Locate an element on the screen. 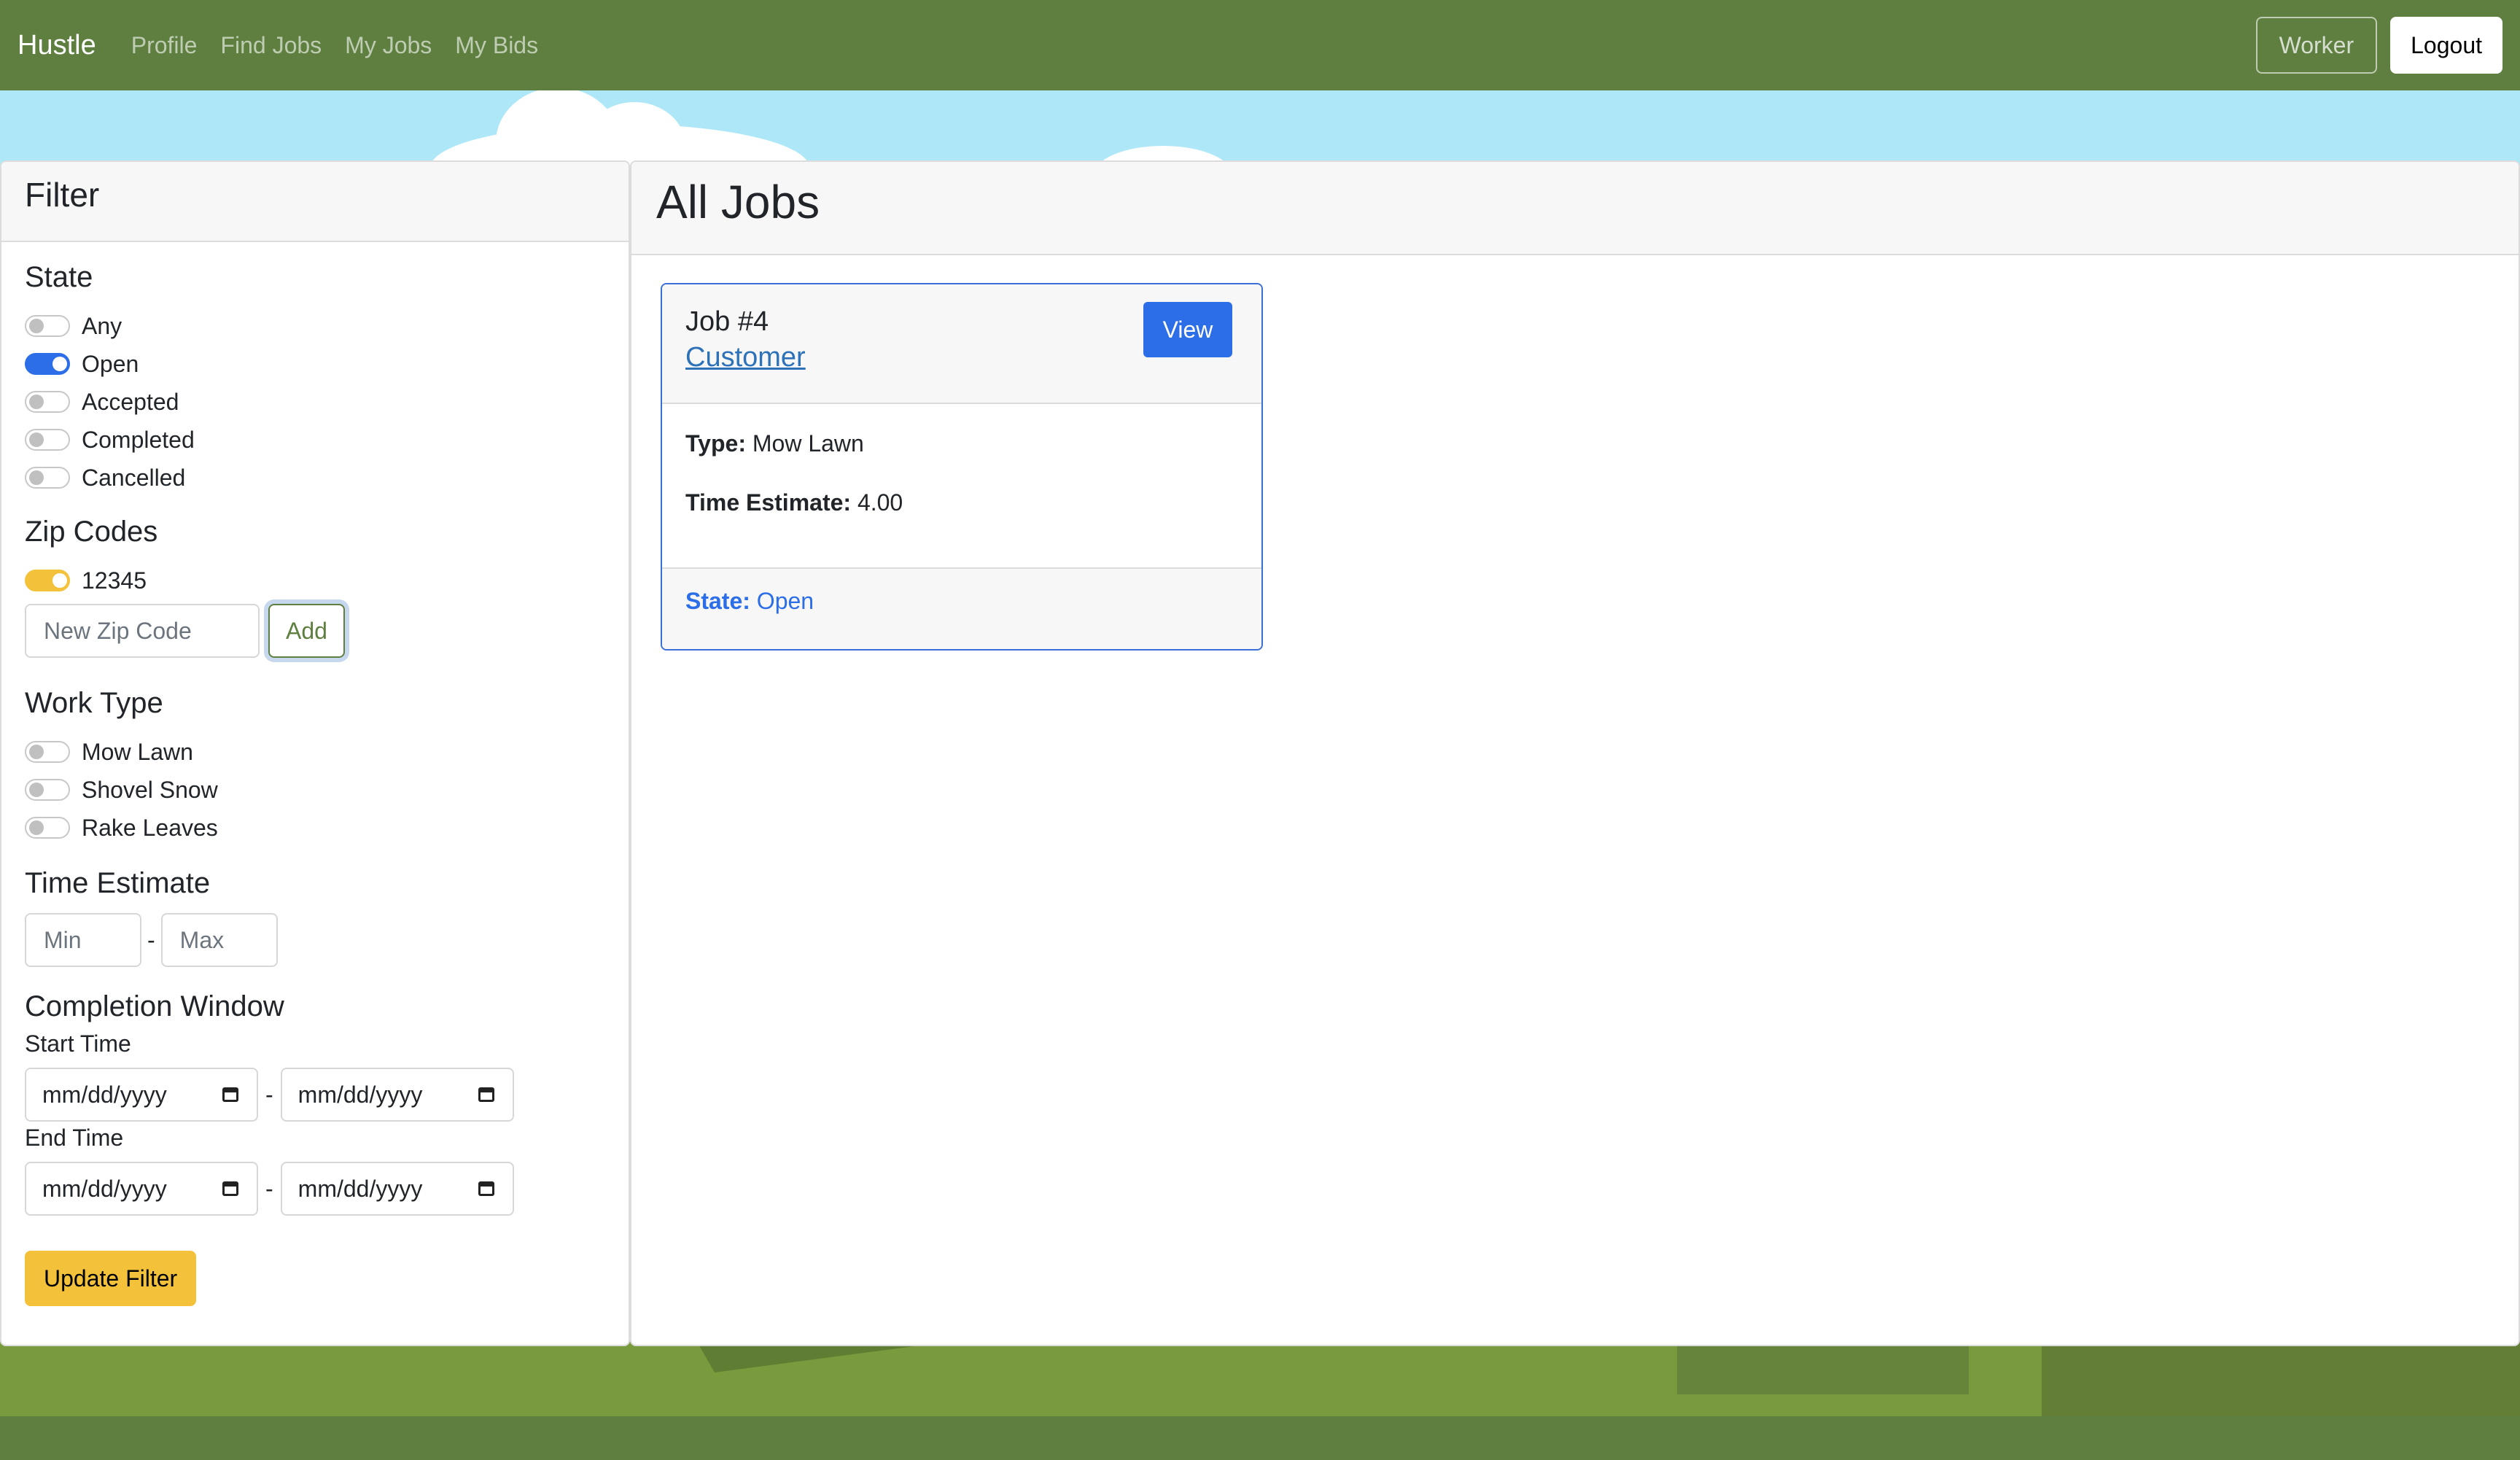  nav-link-my-bids: My Bids is located at coordinates (496, 45).